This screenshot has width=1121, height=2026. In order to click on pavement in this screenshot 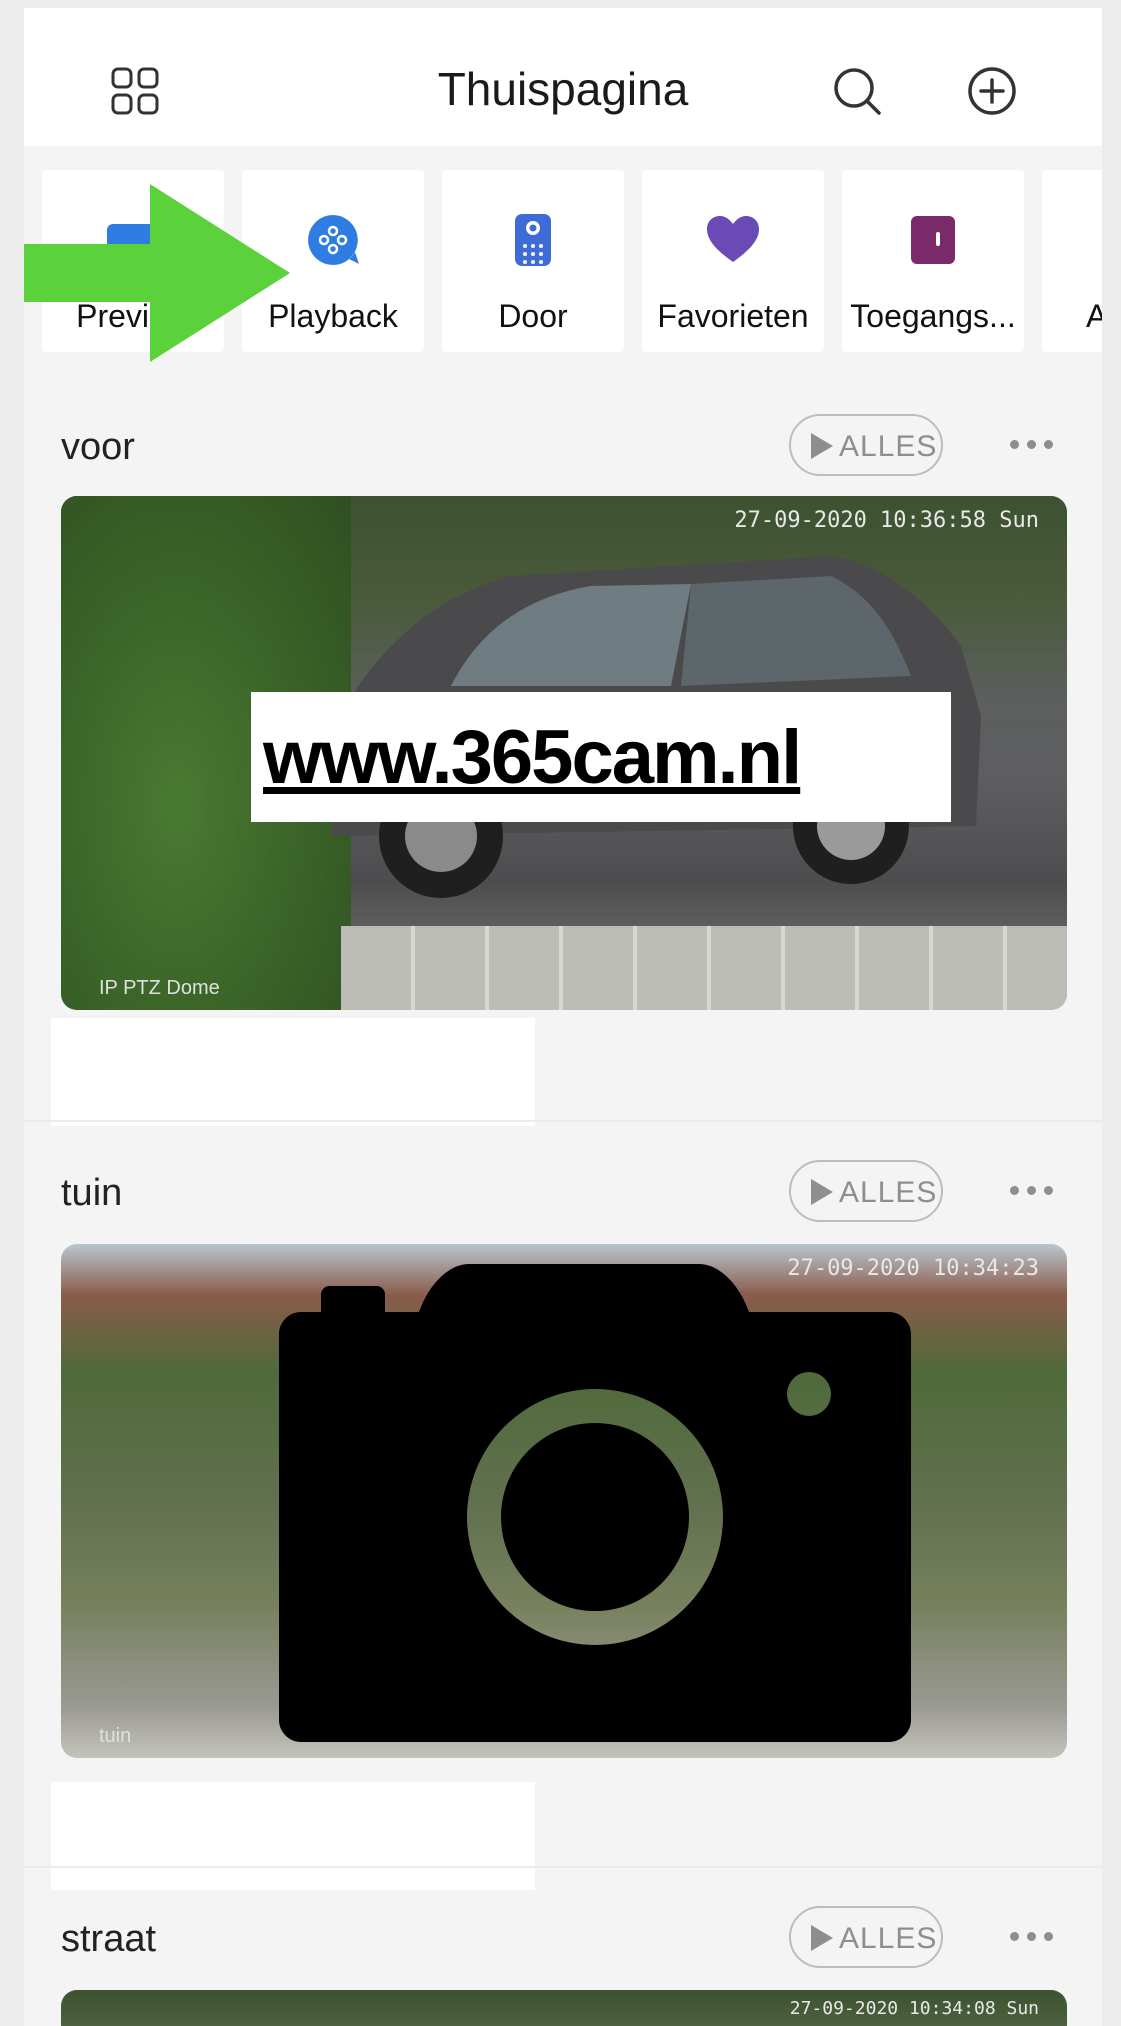, I will do `click(704, 968)`.